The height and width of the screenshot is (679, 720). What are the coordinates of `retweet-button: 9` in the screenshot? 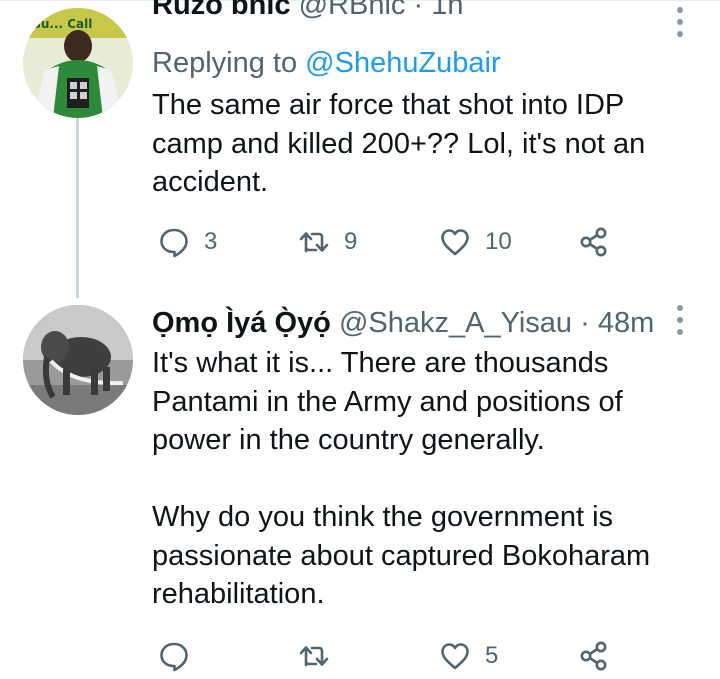 It's located at (327, 242).